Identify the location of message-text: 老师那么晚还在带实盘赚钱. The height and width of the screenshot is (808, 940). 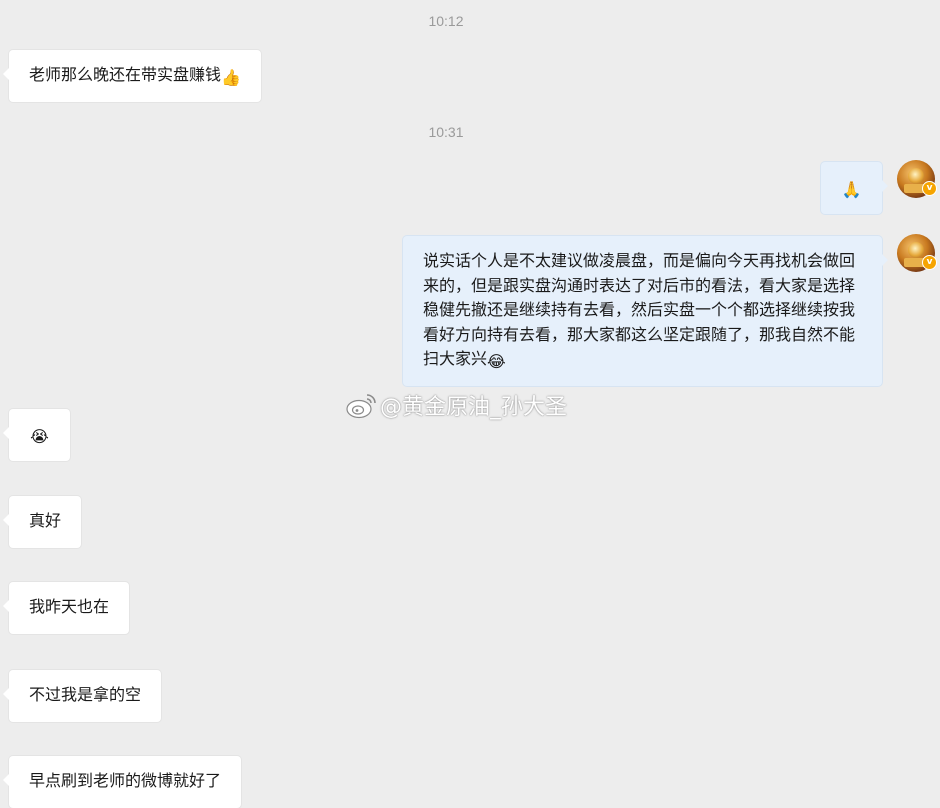
(125, 74).